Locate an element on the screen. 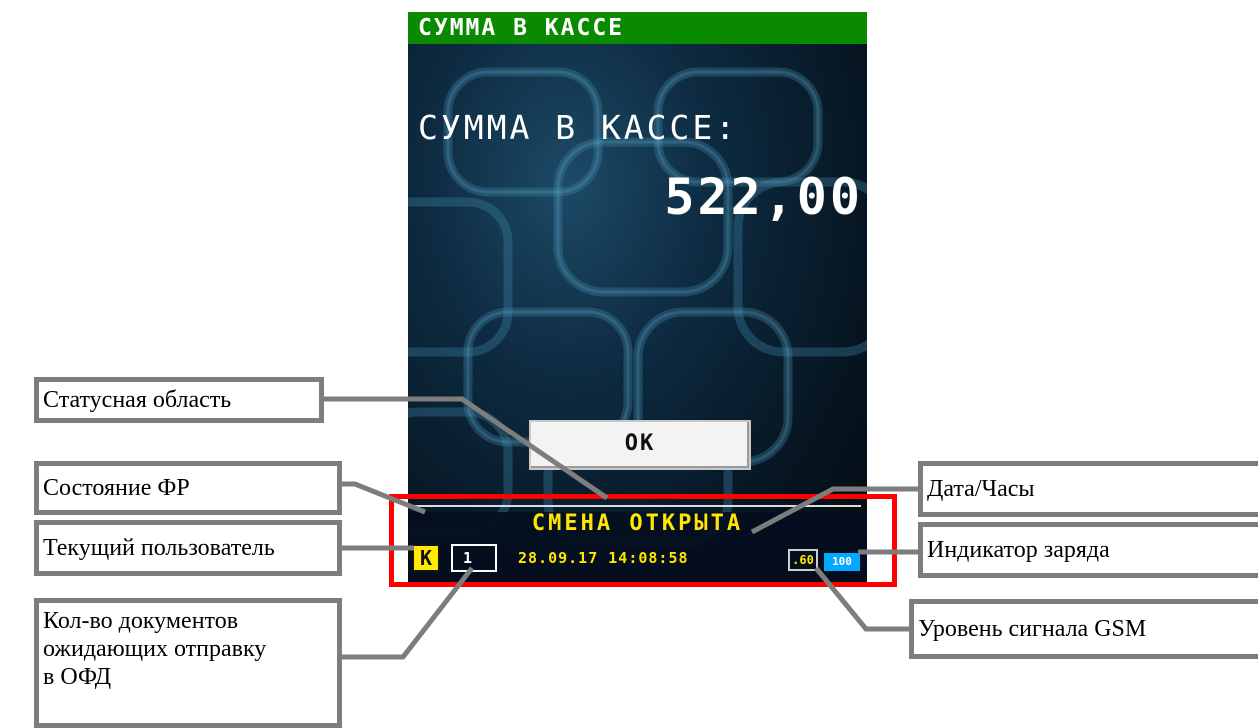 Image resolution: width=1258 pixels, height=728 pixels. callout-pending-docs-line1: Кол-во документов is located at coordinates (141, 621).